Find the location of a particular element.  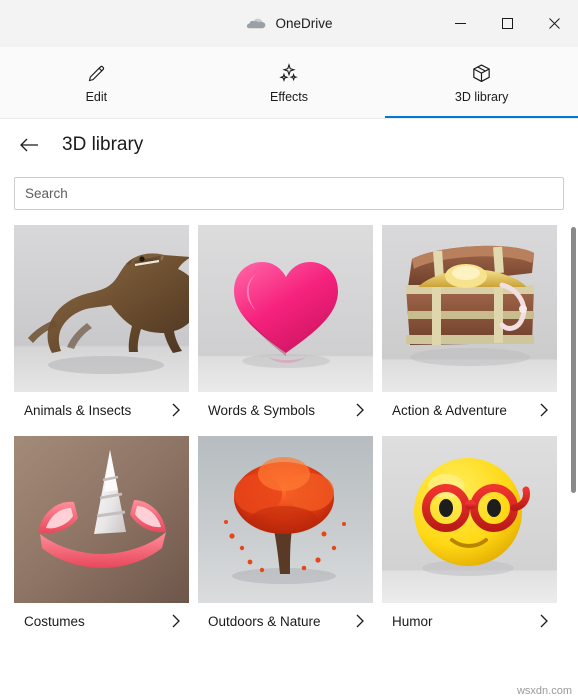

thumbnail-autumn-tree is located at coordinates (285, 519).